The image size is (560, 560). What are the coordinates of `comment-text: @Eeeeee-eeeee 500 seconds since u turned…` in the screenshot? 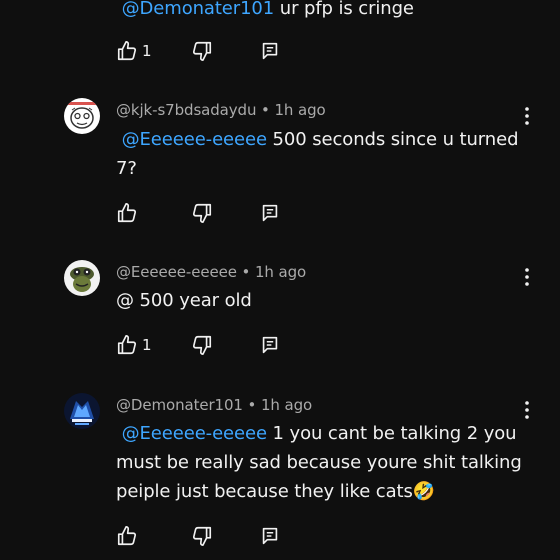 It's located at (317, 154).